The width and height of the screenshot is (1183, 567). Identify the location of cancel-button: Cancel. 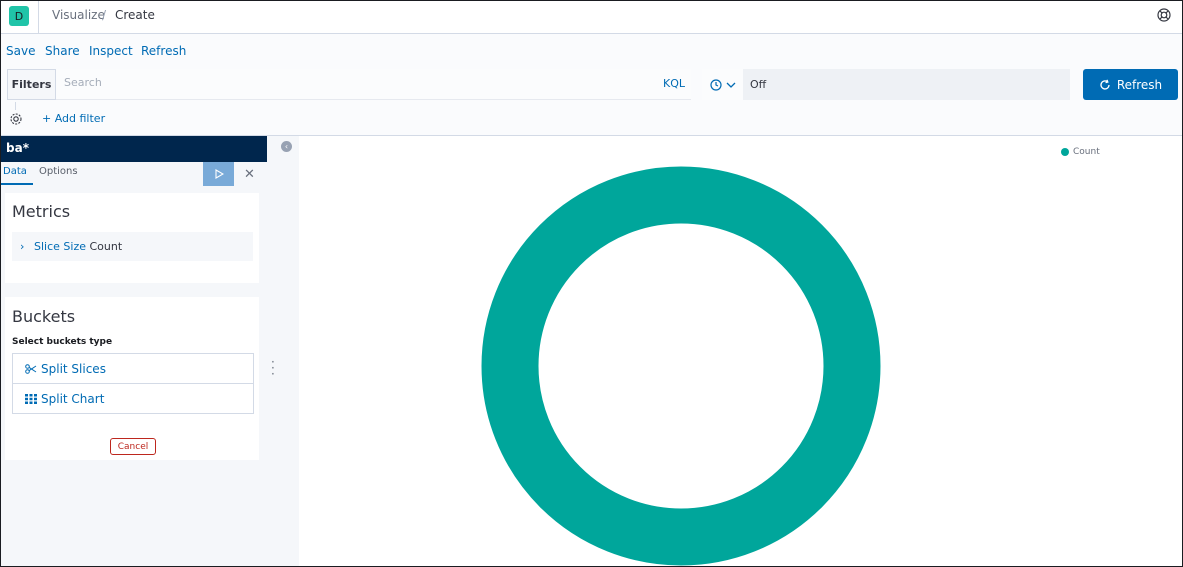
(133, 446).